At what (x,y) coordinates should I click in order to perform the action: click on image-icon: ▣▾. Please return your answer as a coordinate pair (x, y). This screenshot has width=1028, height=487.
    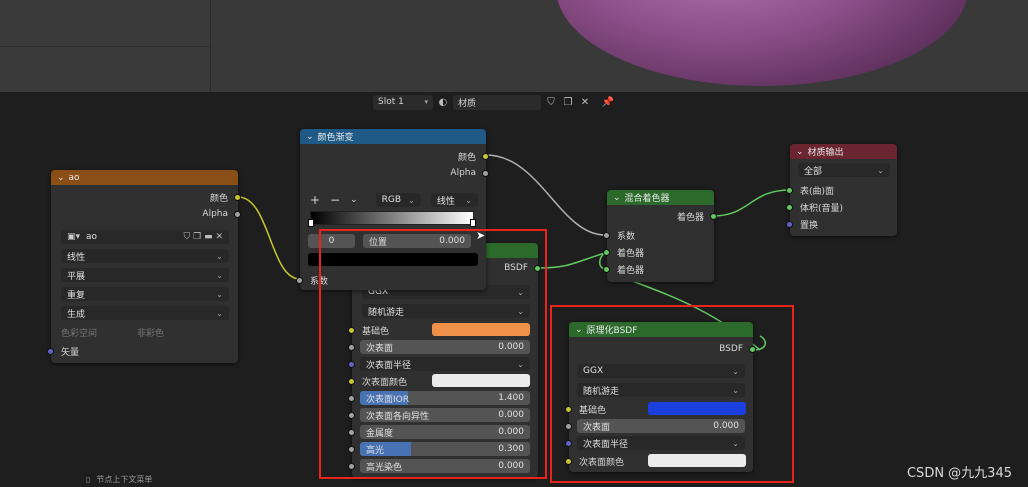
    Looking at the image, I should click on (74, 237).